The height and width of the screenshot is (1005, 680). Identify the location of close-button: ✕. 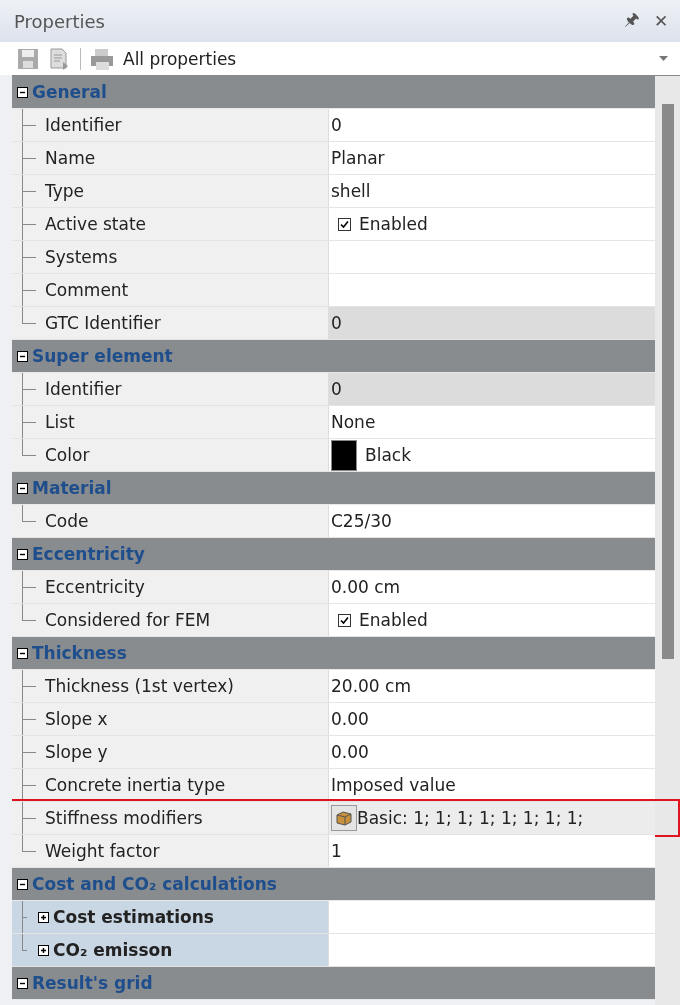
(661, 21).